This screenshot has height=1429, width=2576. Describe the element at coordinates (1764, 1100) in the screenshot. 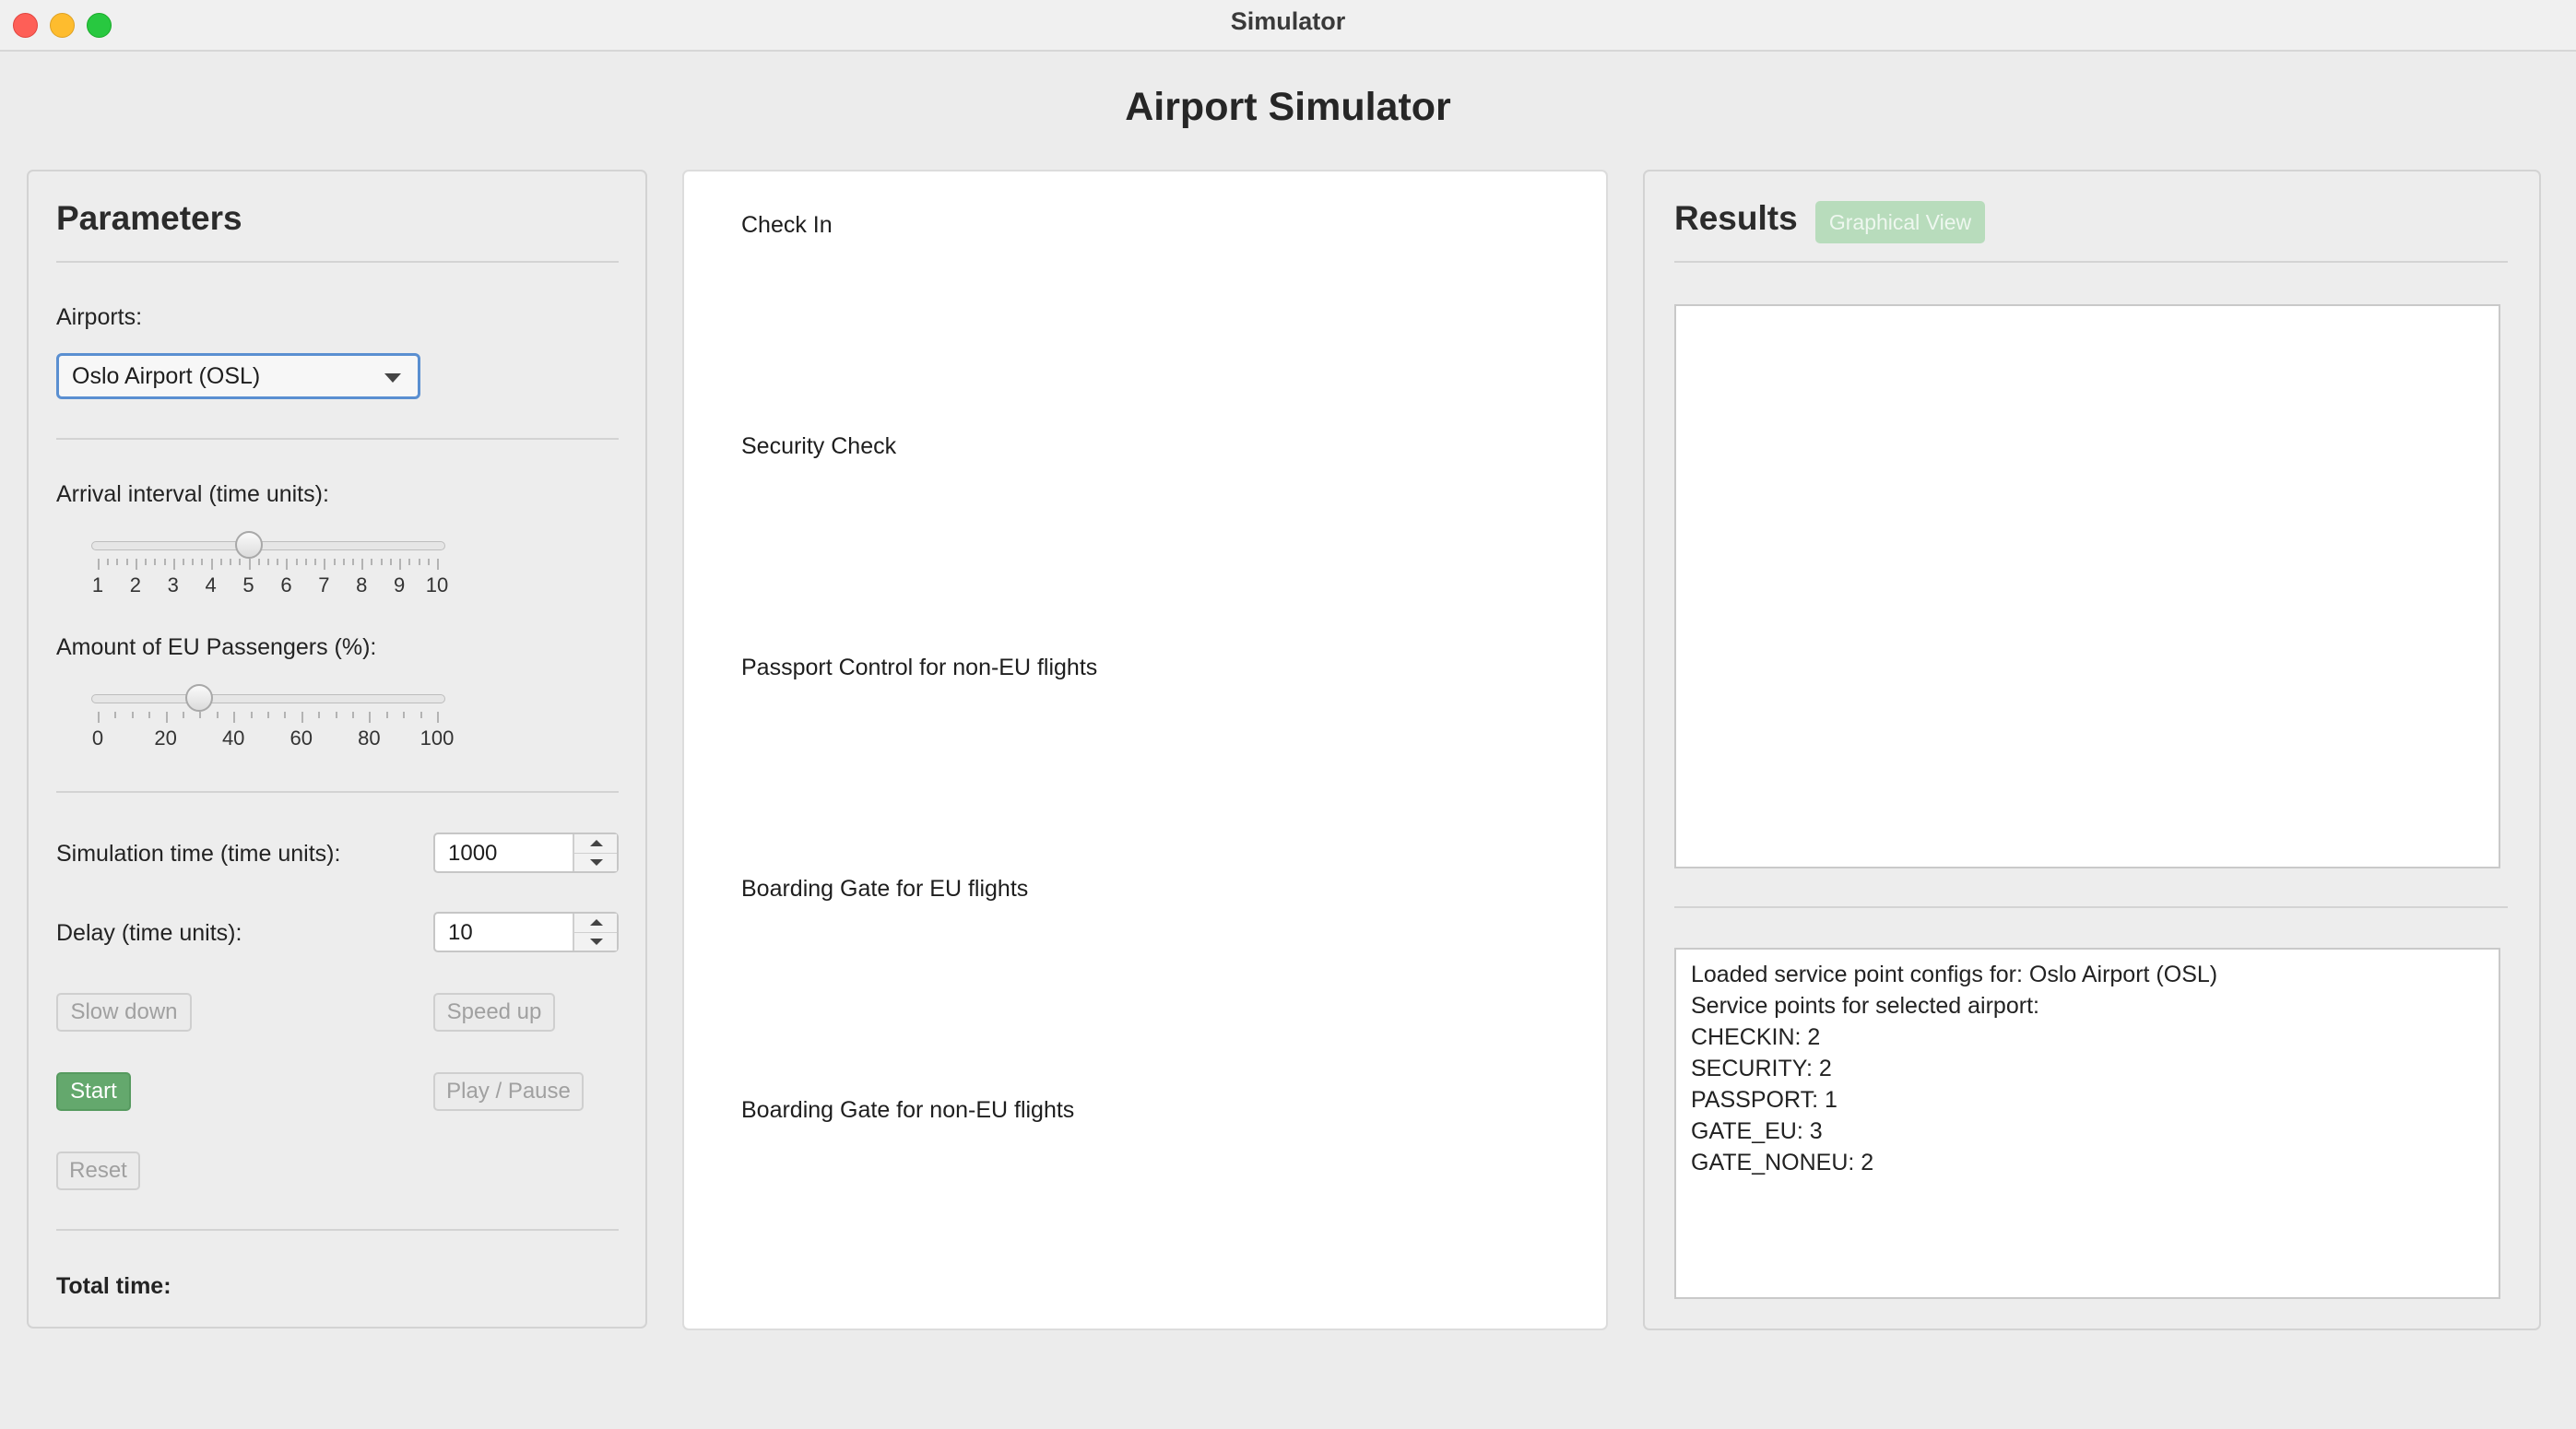

I see `log-line: PASSPORT: 1` at that location.